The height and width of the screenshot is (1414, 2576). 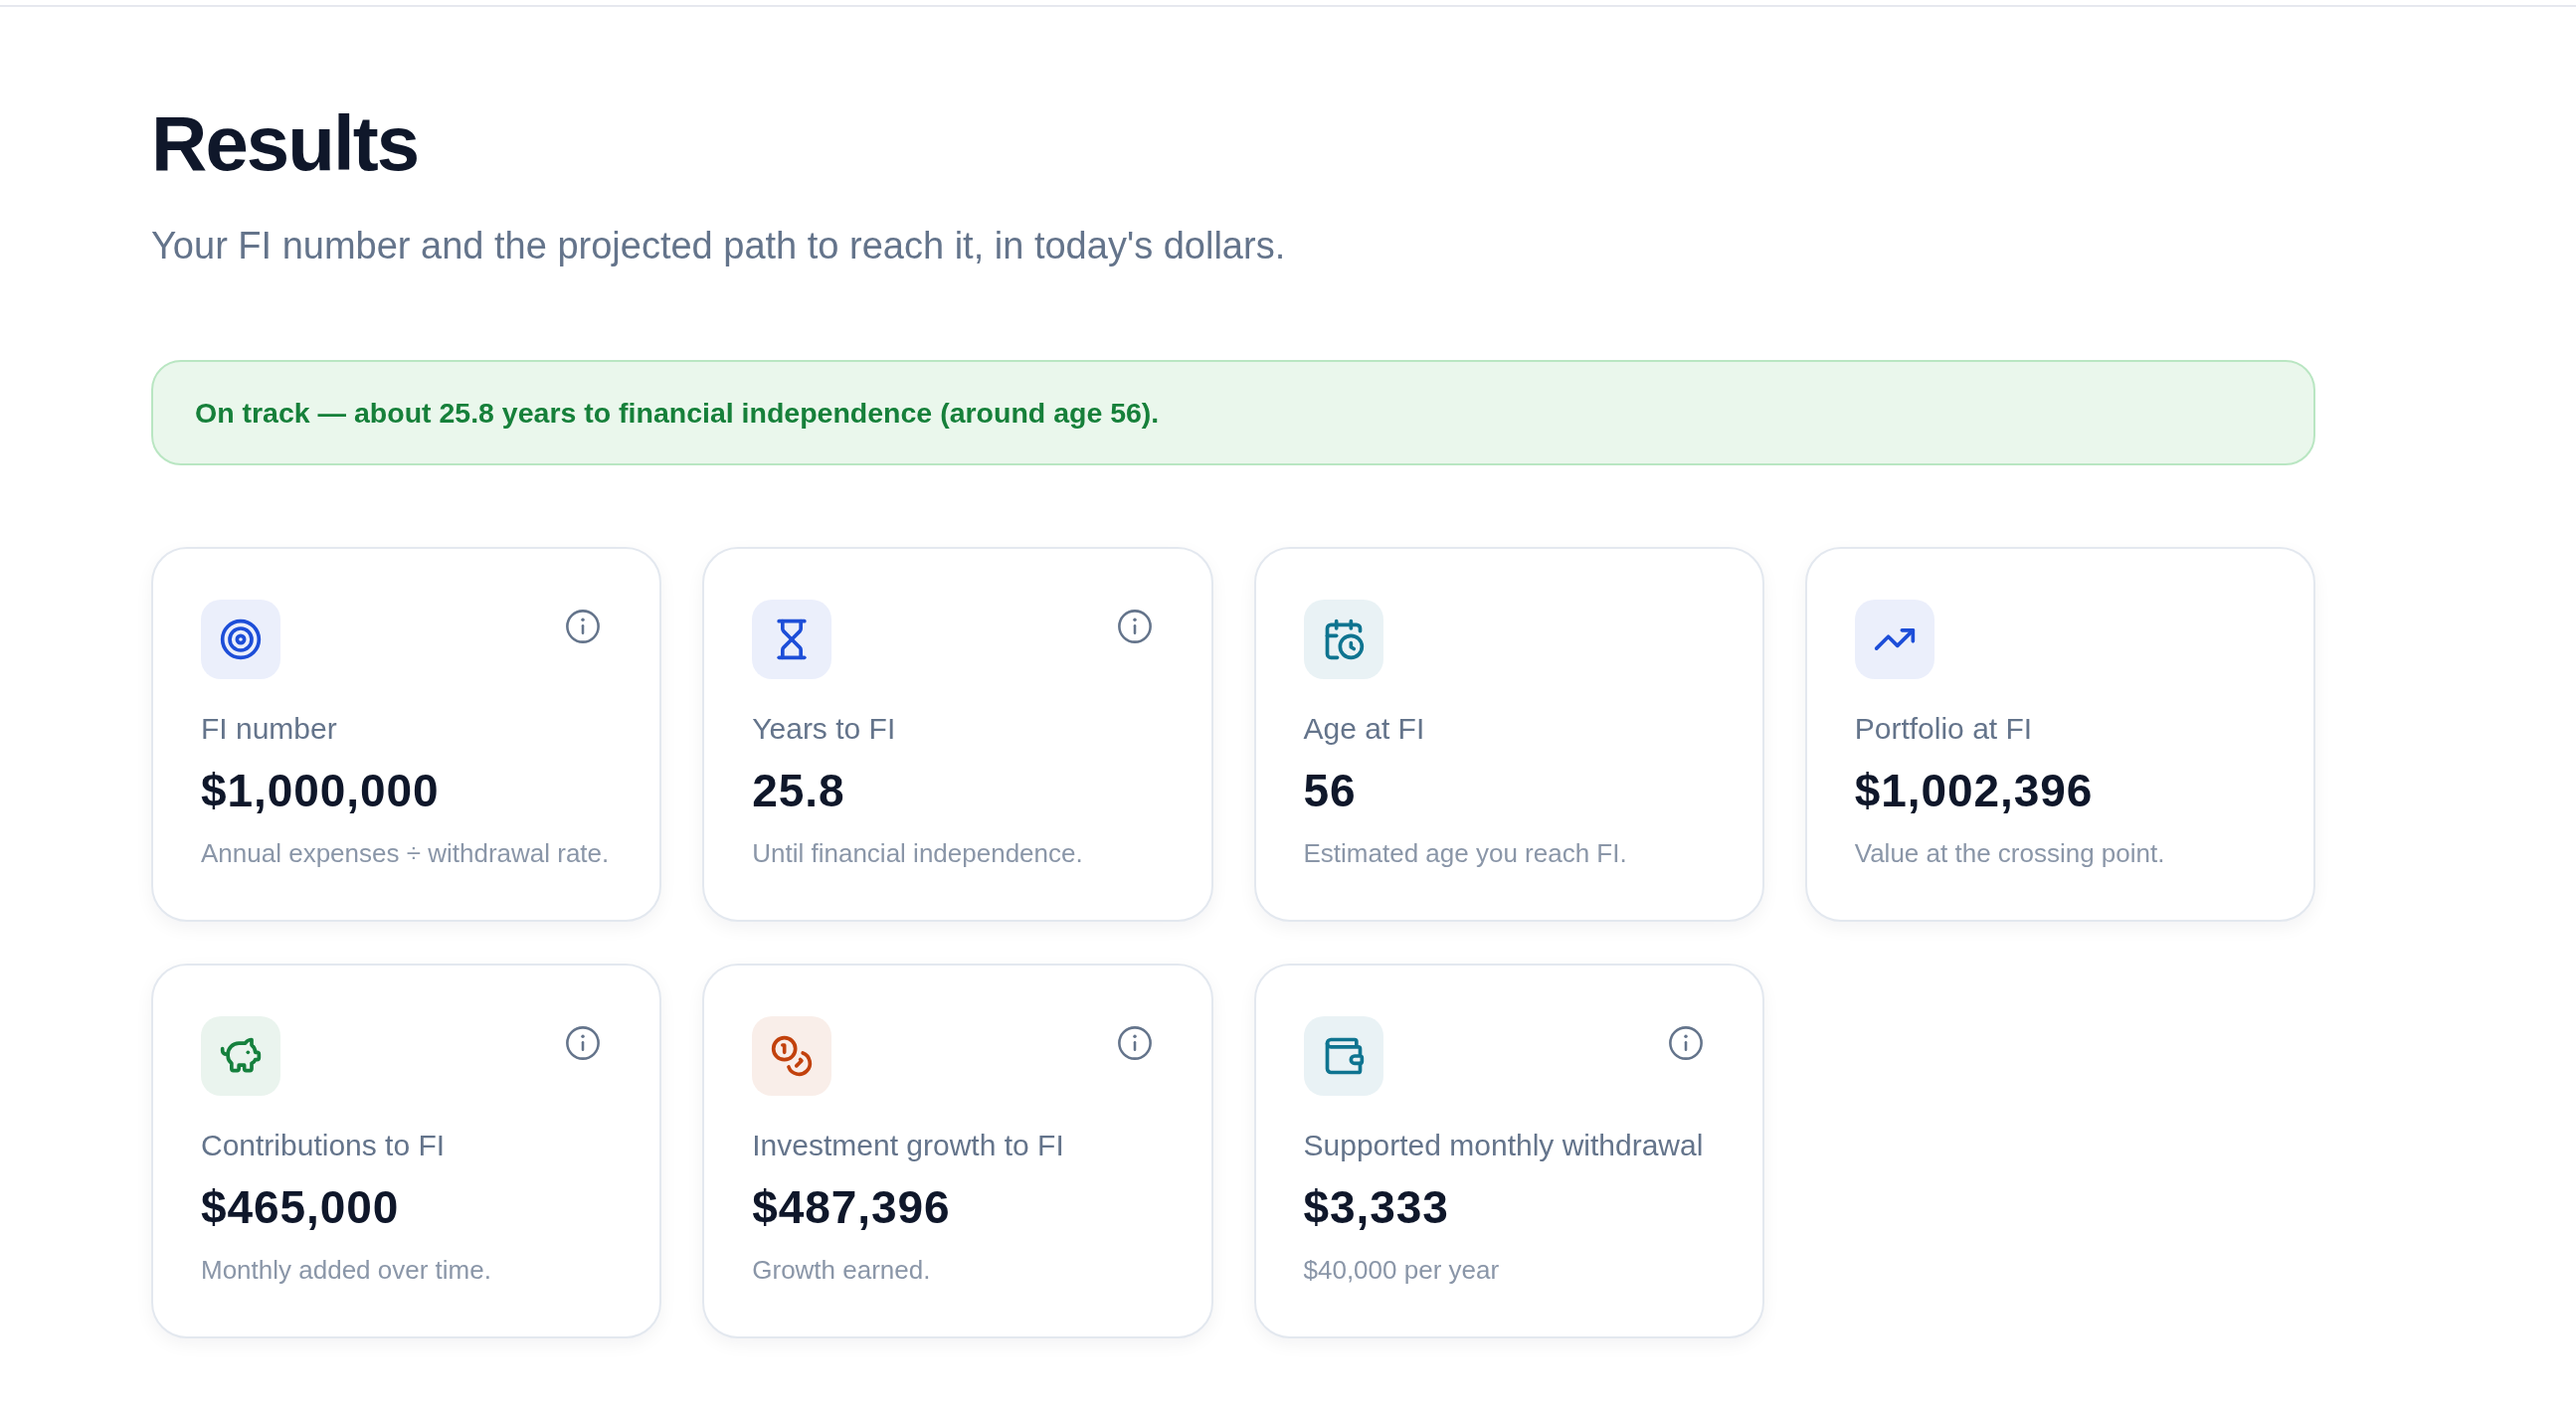 I want to click on card-label: Supported monthly withdrawal, so click(x=1504, y=1145).